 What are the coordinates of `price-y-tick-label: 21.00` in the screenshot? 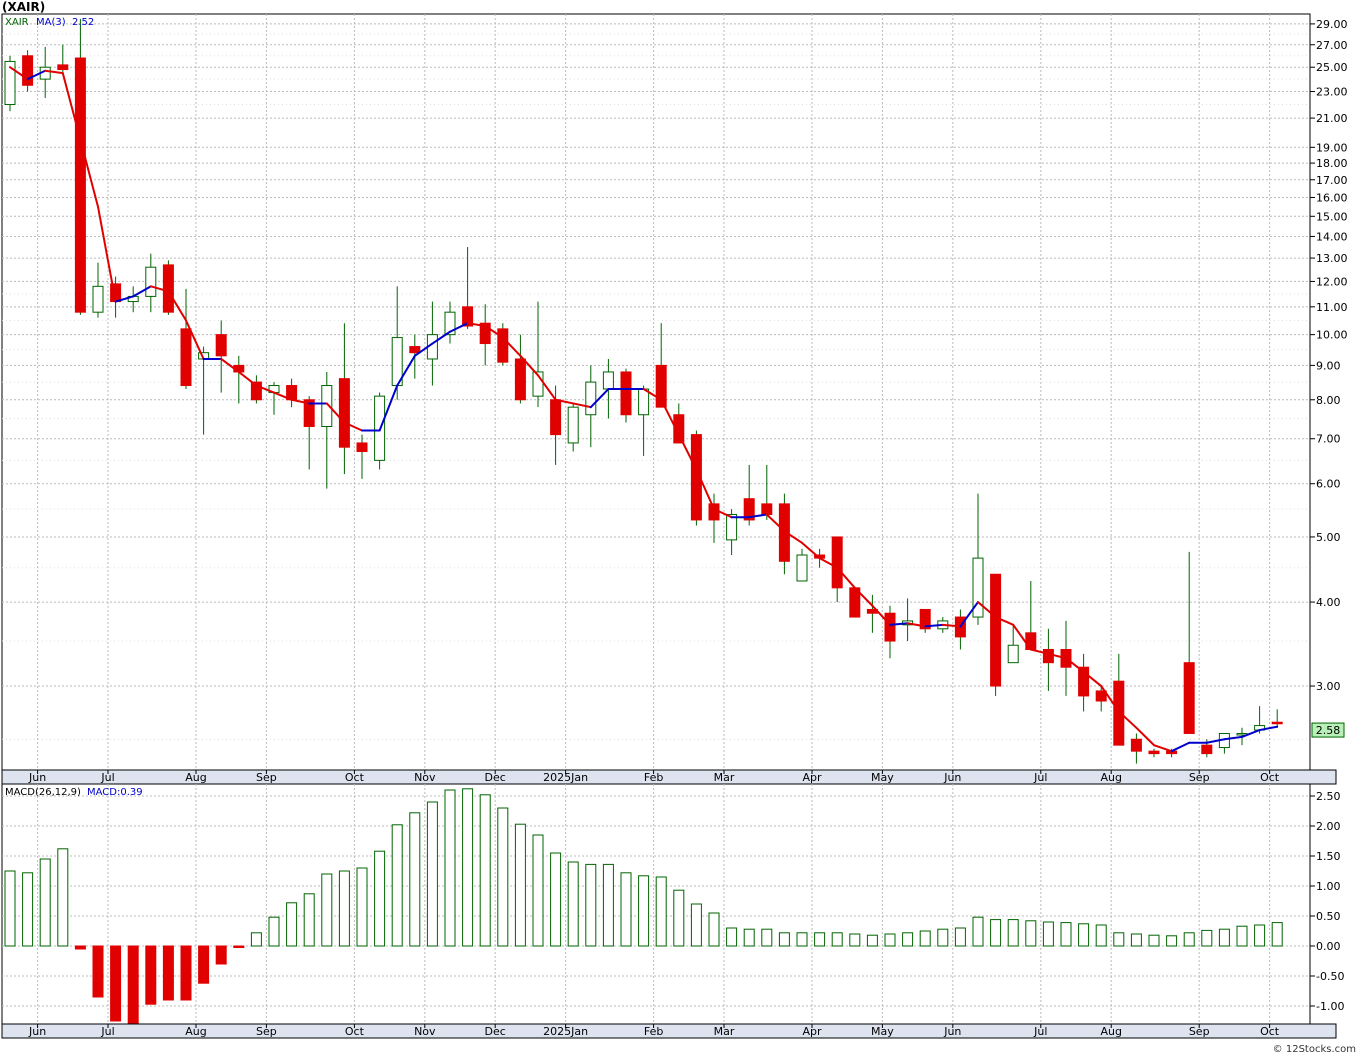 It's located at (1332, 118).